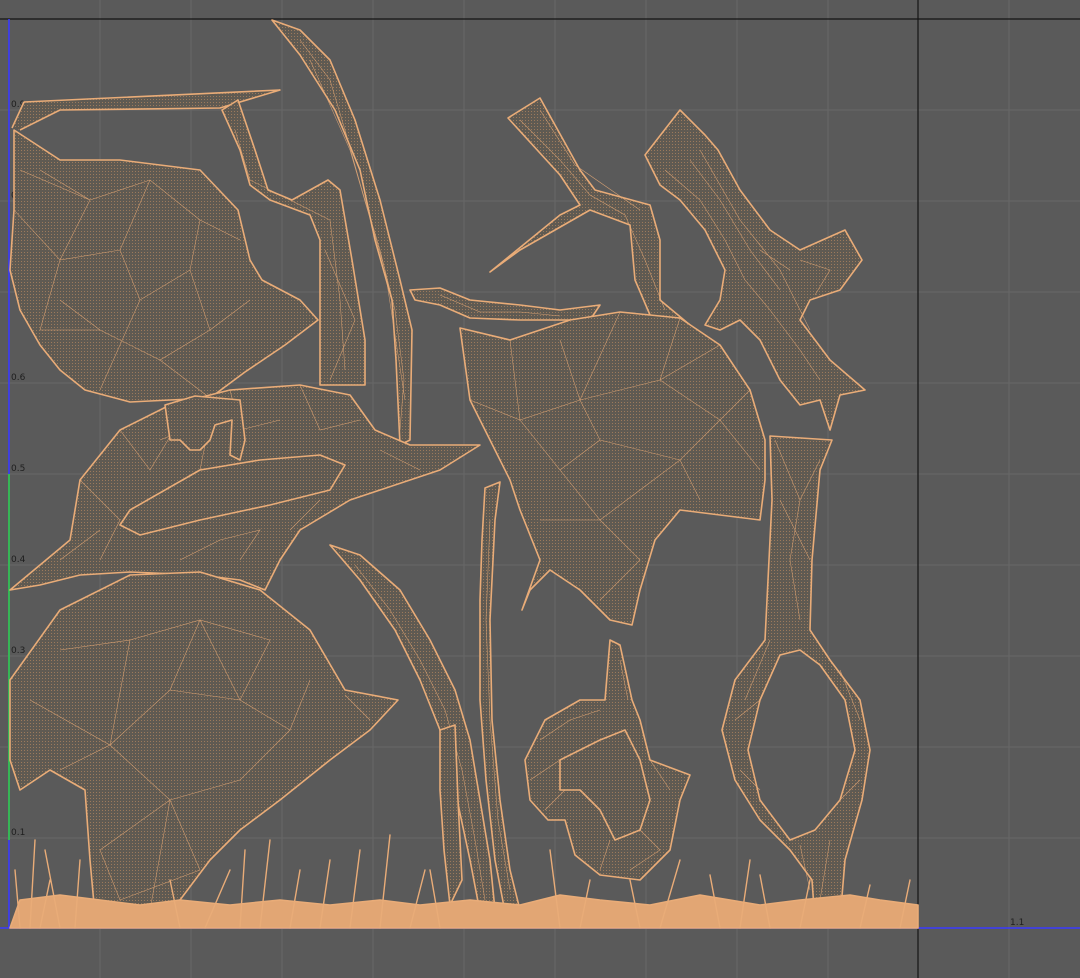 Image resolution: width=1080 pixels, height=978 pixels. I want to click on tick-label-v-0-3: 0.3, so click(18, 651).